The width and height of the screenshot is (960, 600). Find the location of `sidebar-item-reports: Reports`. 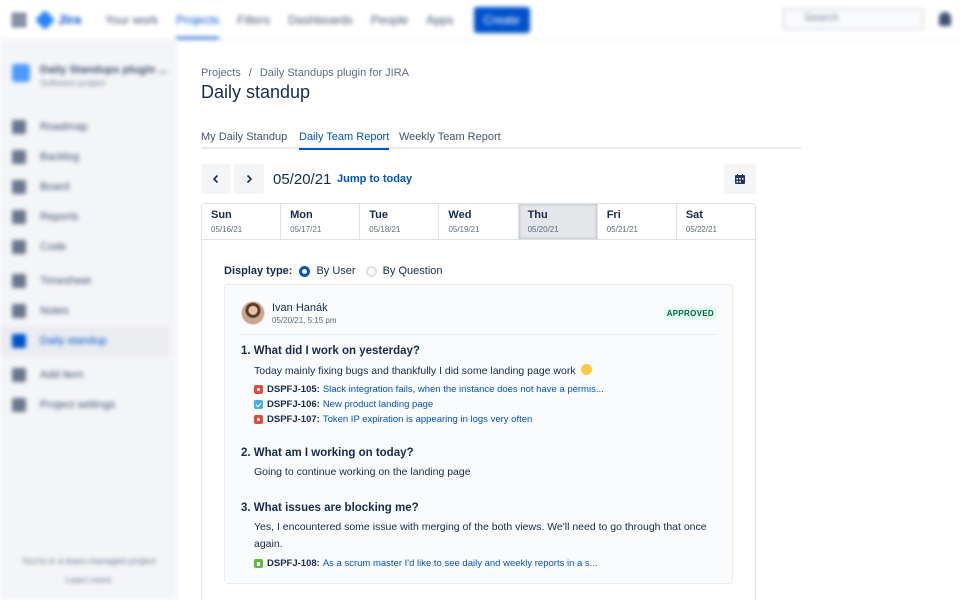

sidebar-item-reports: Reports is located at coordinates (88, 217).